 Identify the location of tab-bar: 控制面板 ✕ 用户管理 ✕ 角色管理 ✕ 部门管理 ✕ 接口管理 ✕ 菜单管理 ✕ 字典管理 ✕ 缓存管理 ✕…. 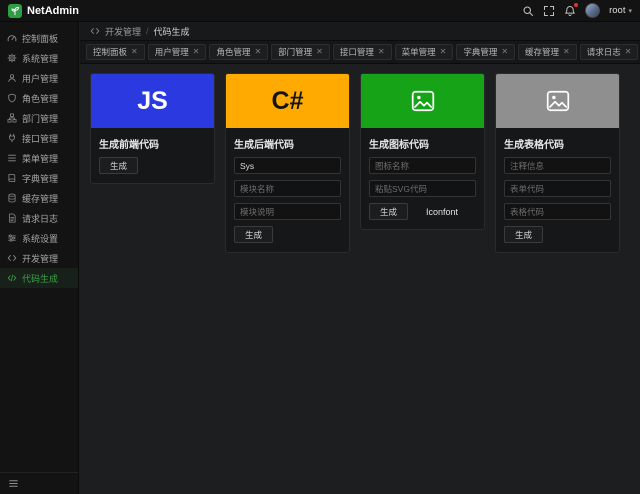
(360, 52).